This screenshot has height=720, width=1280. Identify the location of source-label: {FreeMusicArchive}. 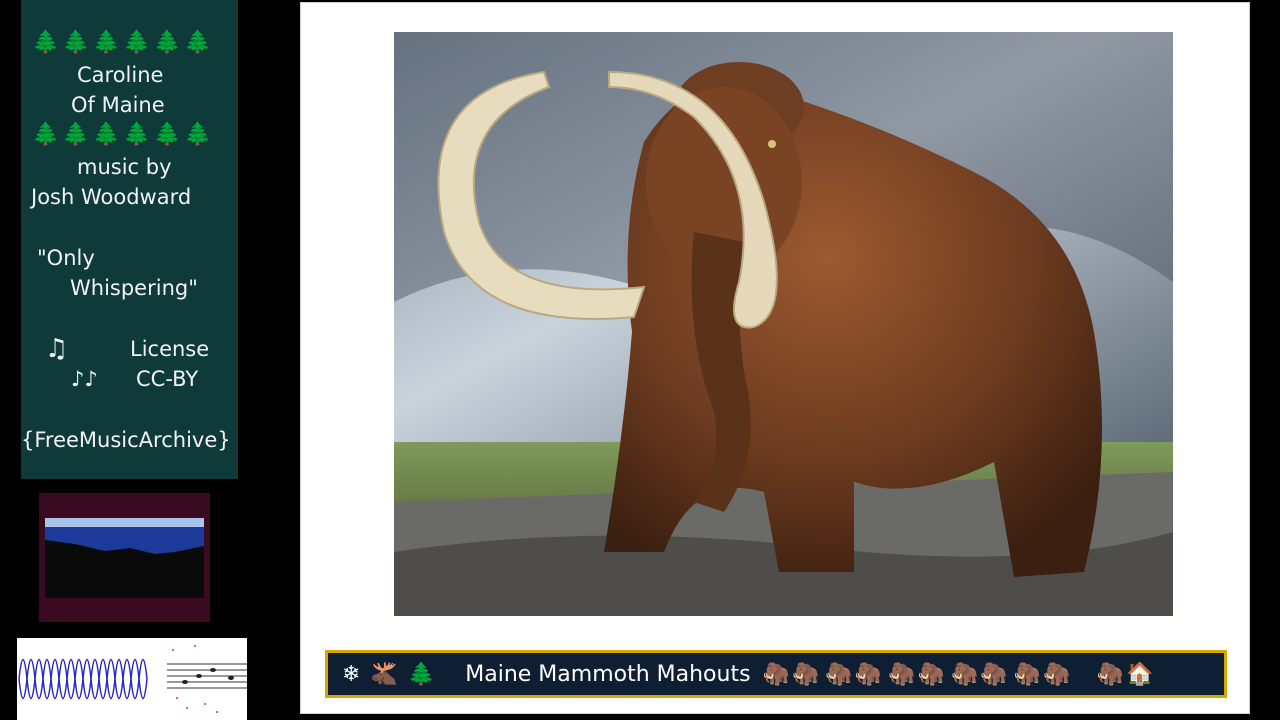
(126, 440).